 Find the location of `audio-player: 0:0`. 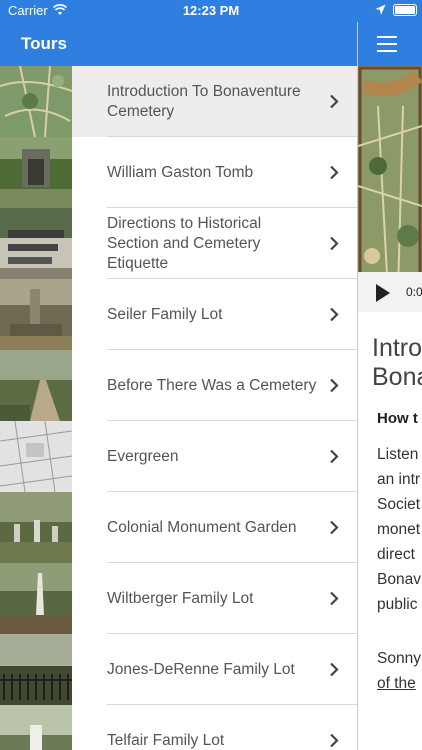

audio-player: 0:0 is located at coordinates (390, 292).